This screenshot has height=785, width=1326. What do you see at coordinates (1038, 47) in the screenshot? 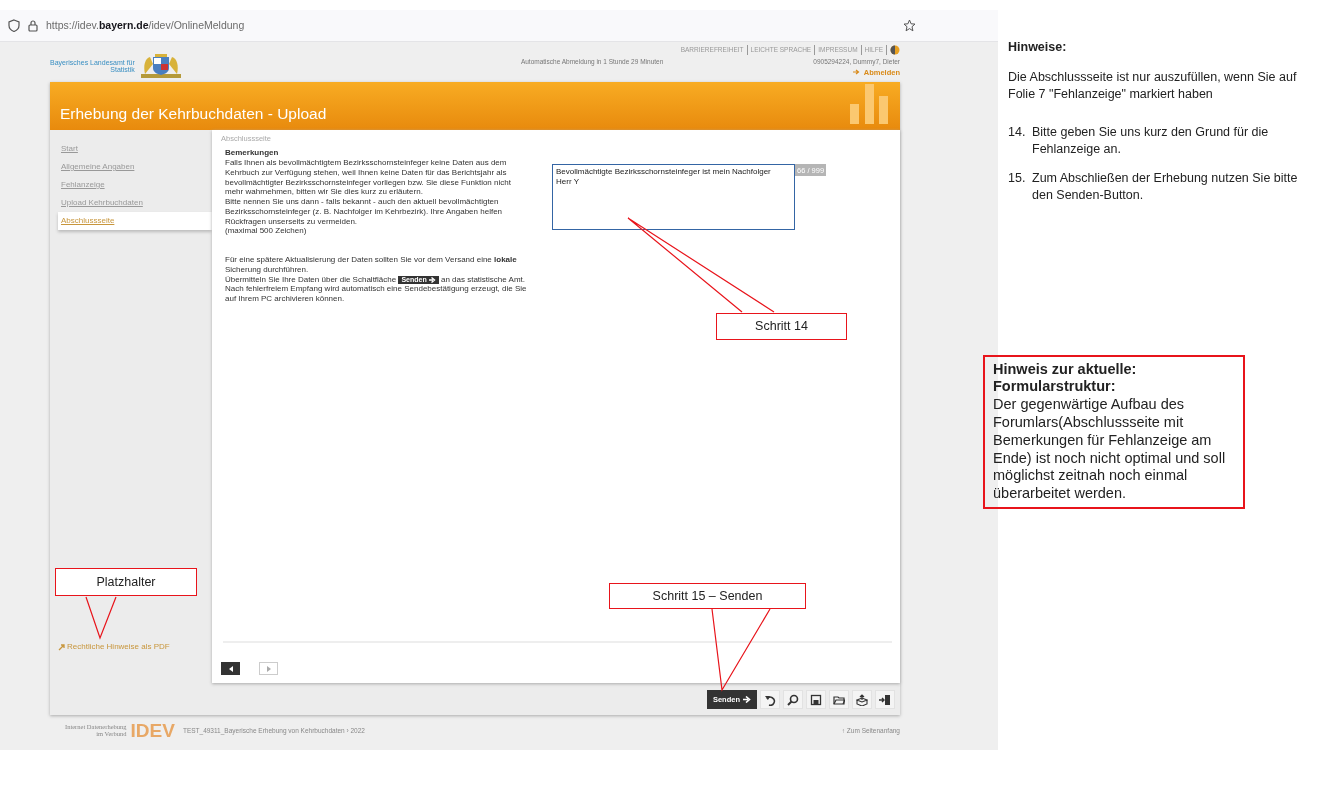
I see `notes-heading: Hinweise:` at bounding box center [1038, 47].